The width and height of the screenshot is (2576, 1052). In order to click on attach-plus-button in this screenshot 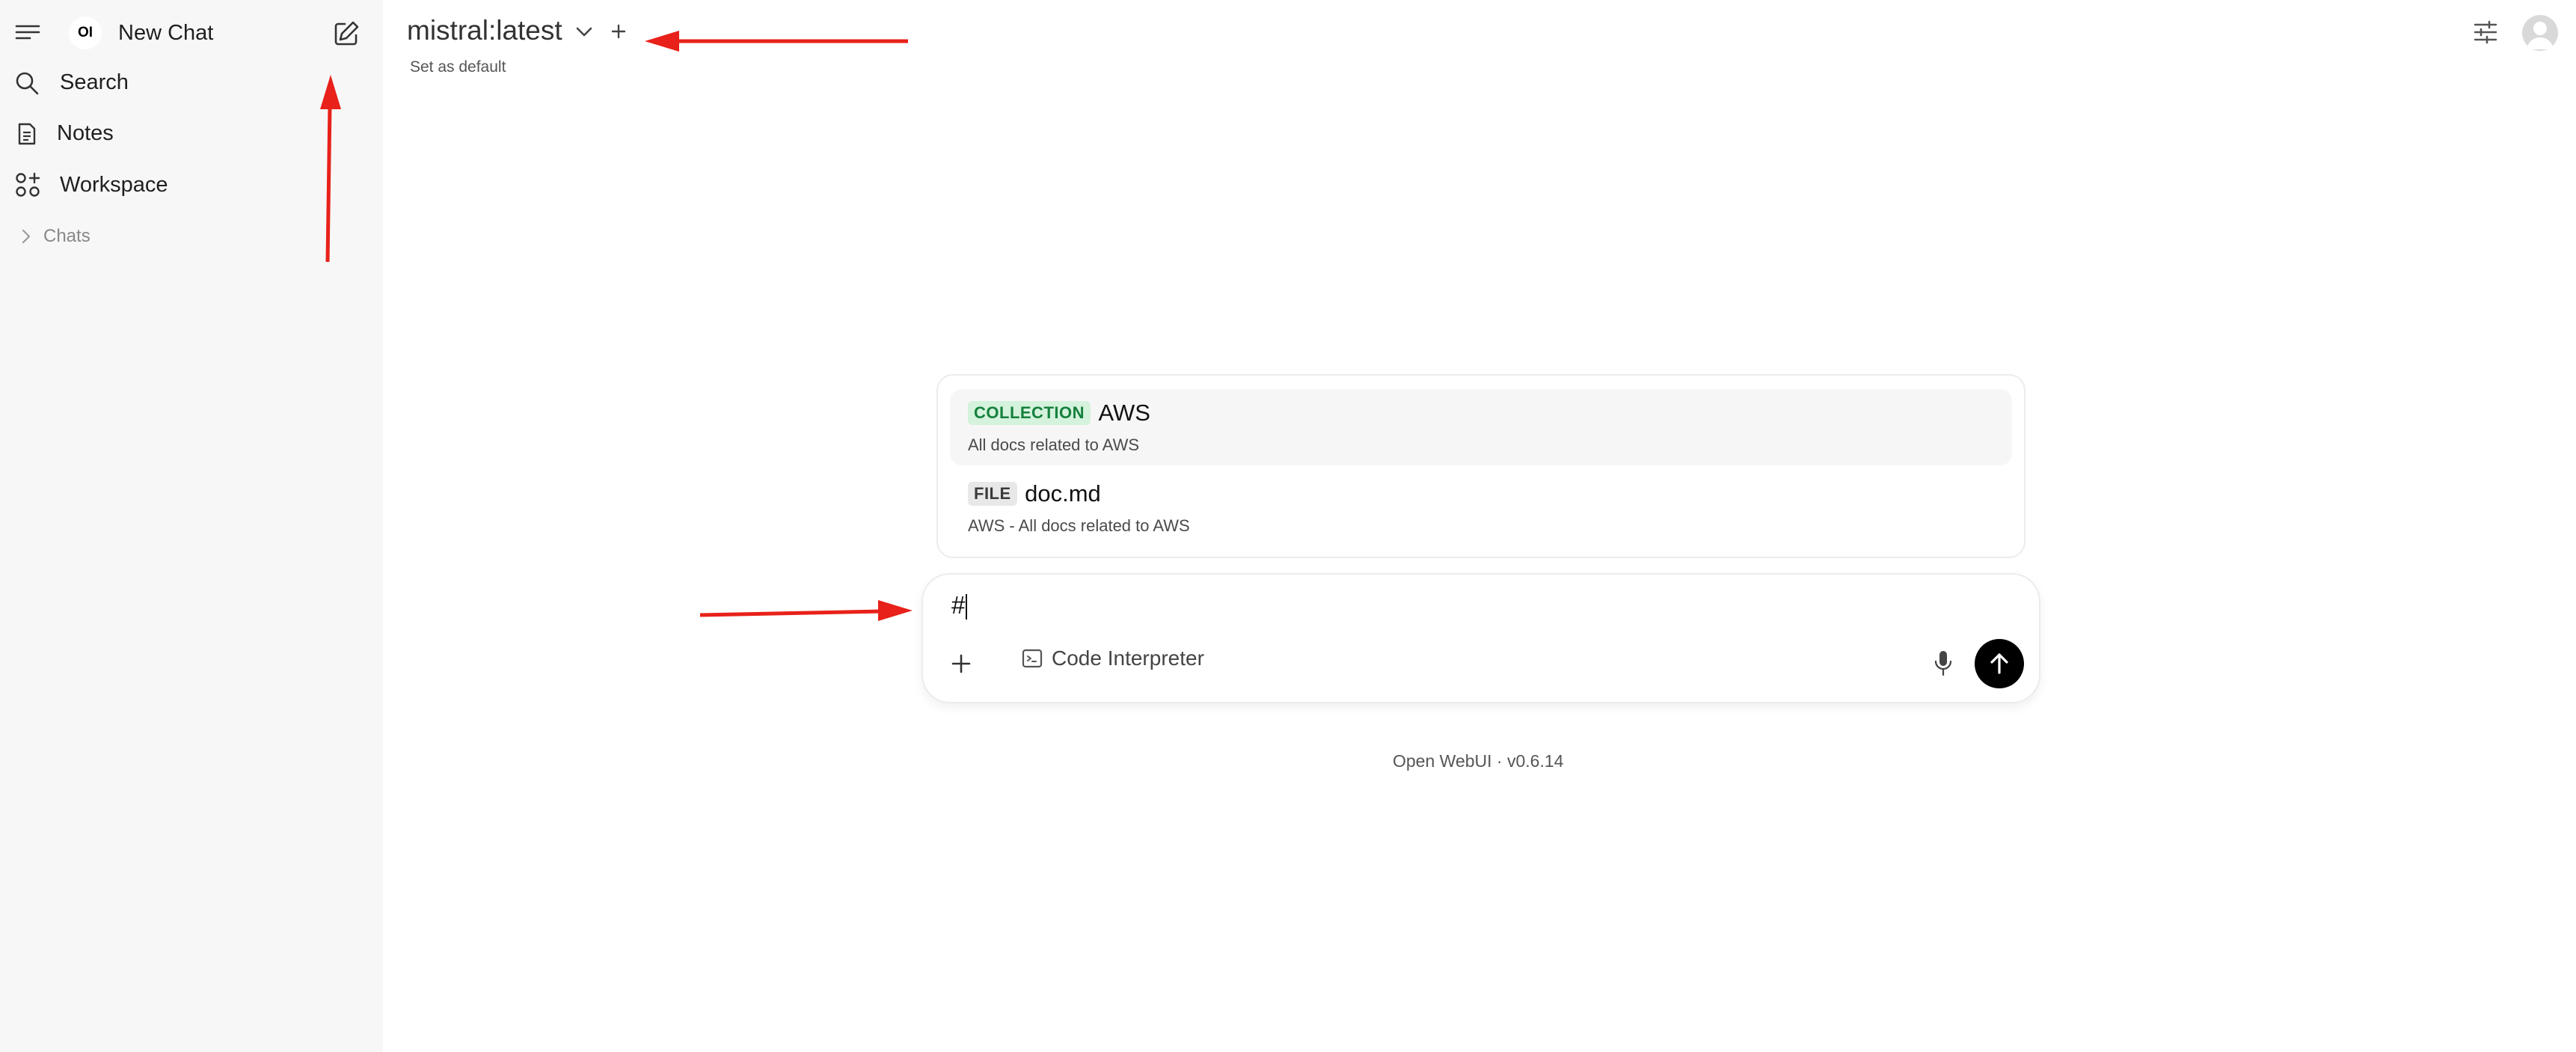, I will do `click(961, 663)`.